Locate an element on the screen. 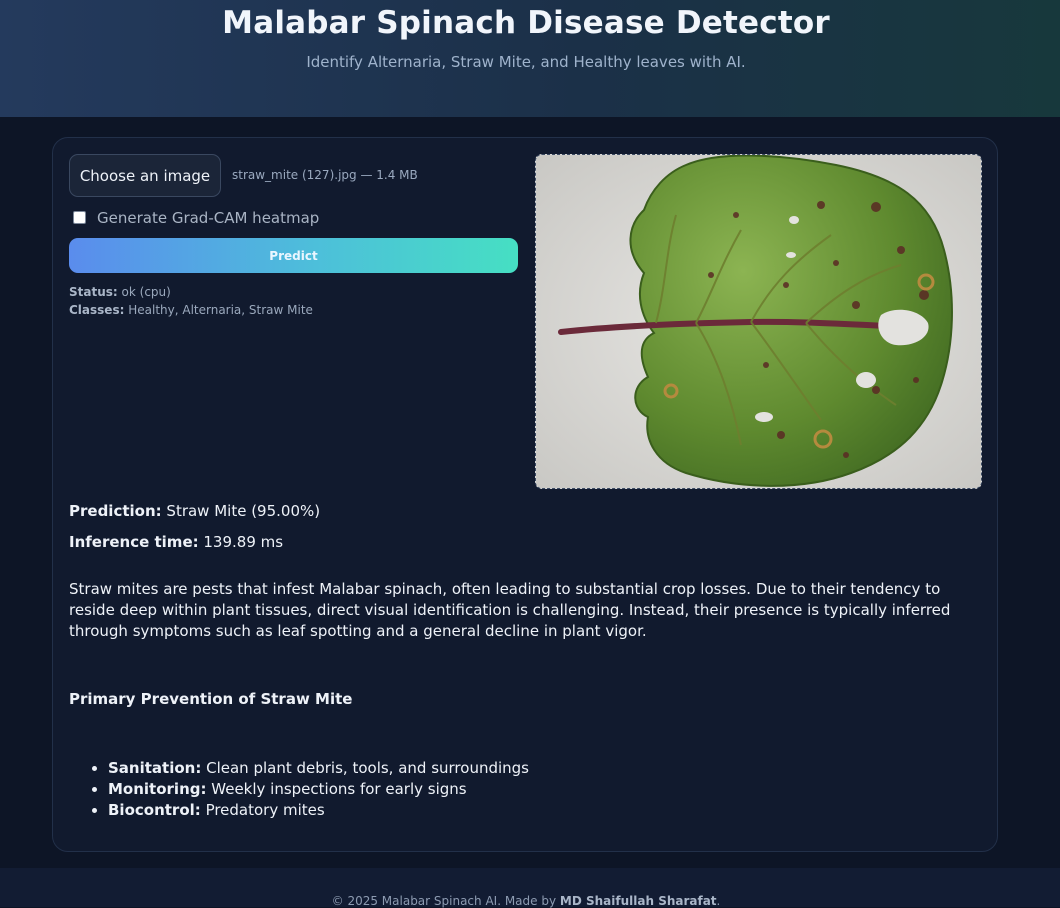  page-title: Malabar Spinach Disease Detector is located at coordinates (526, 23).